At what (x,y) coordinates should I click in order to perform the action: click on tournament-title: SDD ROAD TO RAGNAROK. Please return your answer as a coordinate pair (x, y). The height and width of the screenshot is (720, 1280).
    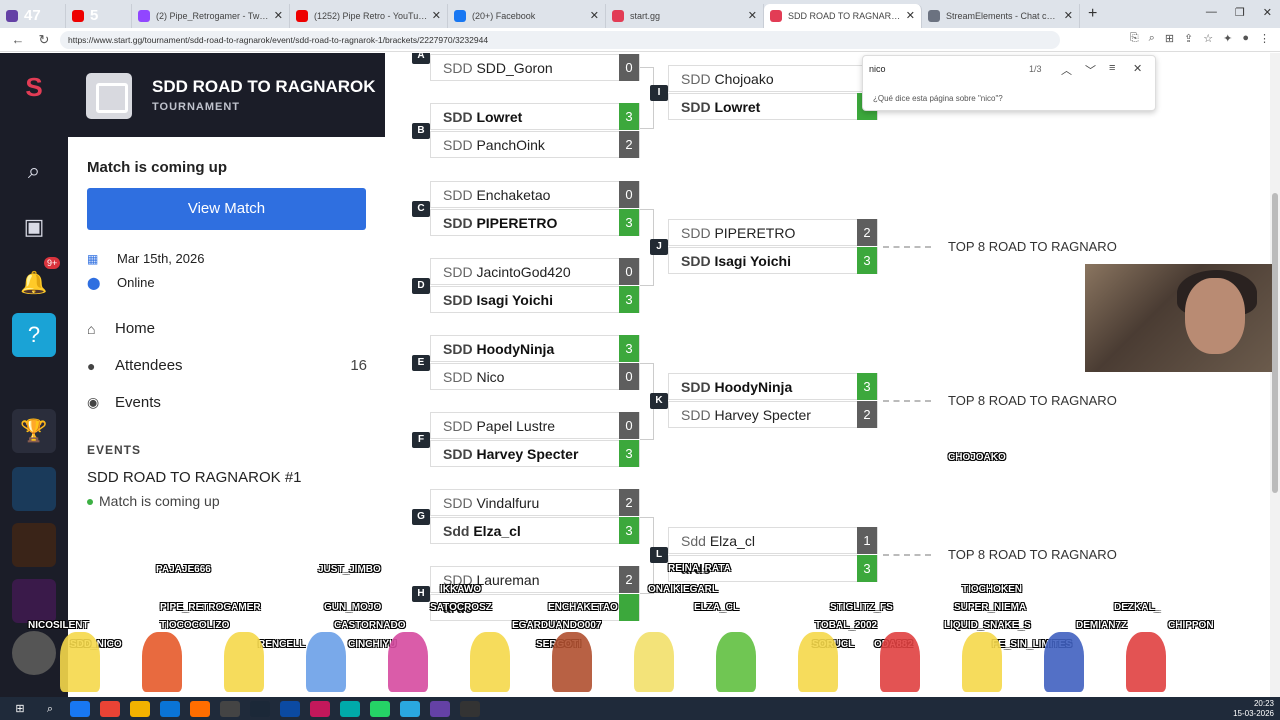
    Looking at the image, I should click on (264, 87).